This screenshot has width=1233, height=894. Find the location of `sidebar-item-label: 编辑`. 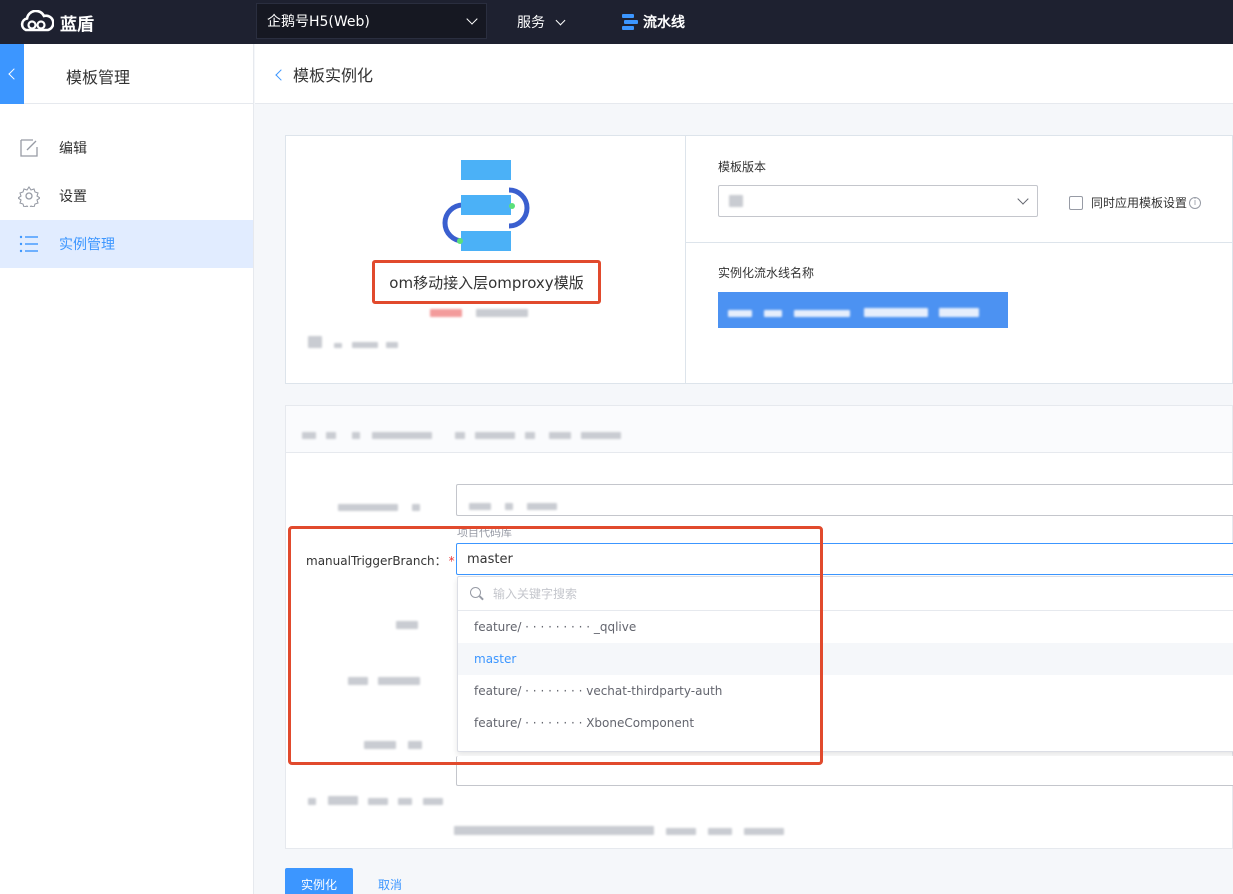

sidebar-item-label: 编辑 is located at coordinates (73, 149).